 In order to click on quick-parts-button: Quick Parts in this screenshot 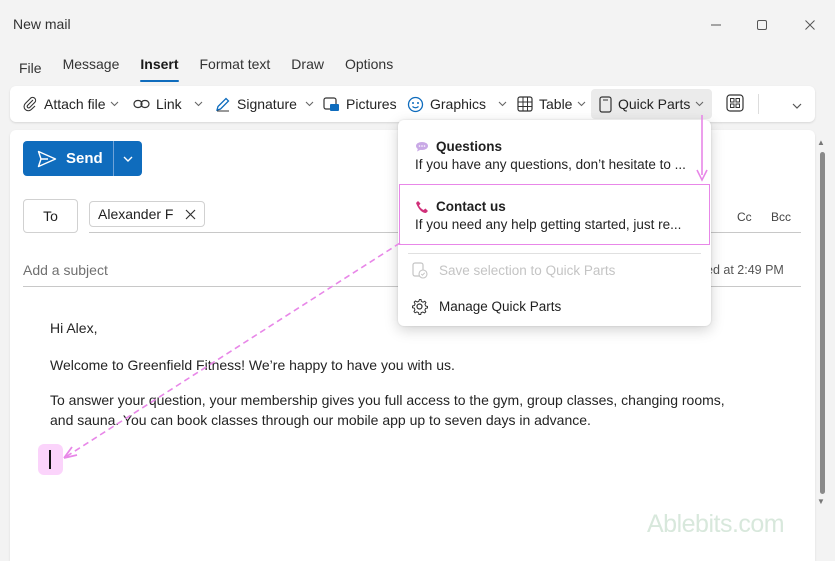, I will do `click(652, 104)`.